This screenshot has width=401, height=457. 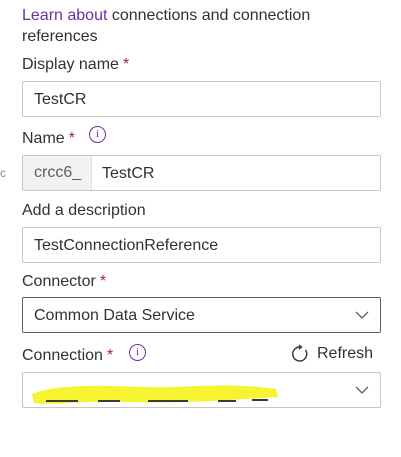 What do you see at coordinates (201, 315) in the screenshot?
I see `connector-dropdown: Common Data Service` at bounding box center [201, 315].